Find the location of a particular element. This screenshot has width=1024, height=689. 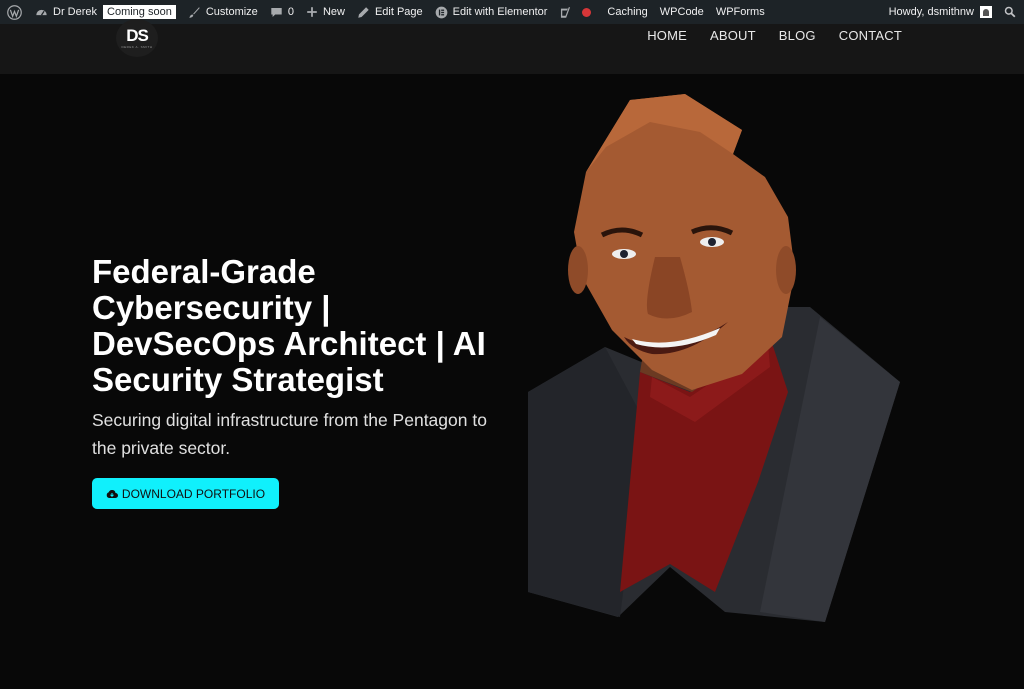

edit-elementor-label: Edit with Elementor is located at coordinates (500, 12).